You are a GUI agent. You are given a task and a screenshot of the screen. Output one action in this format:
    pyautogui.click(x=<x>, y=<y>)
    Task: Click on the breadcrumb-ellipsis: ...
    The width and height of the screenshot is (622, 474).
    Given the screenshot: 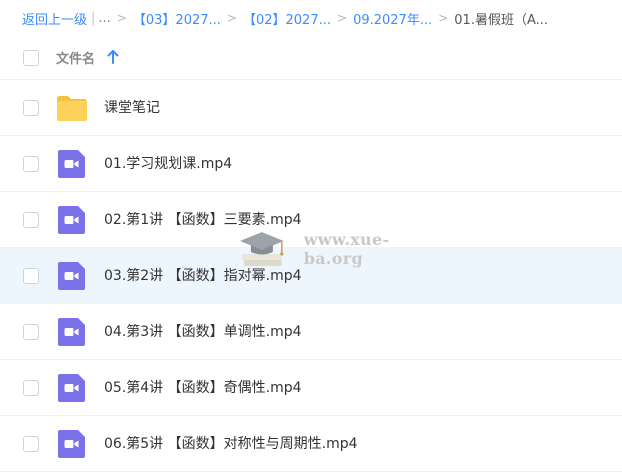 What is the action you would take?
    pyautogui.click(x=104, y=18)
    